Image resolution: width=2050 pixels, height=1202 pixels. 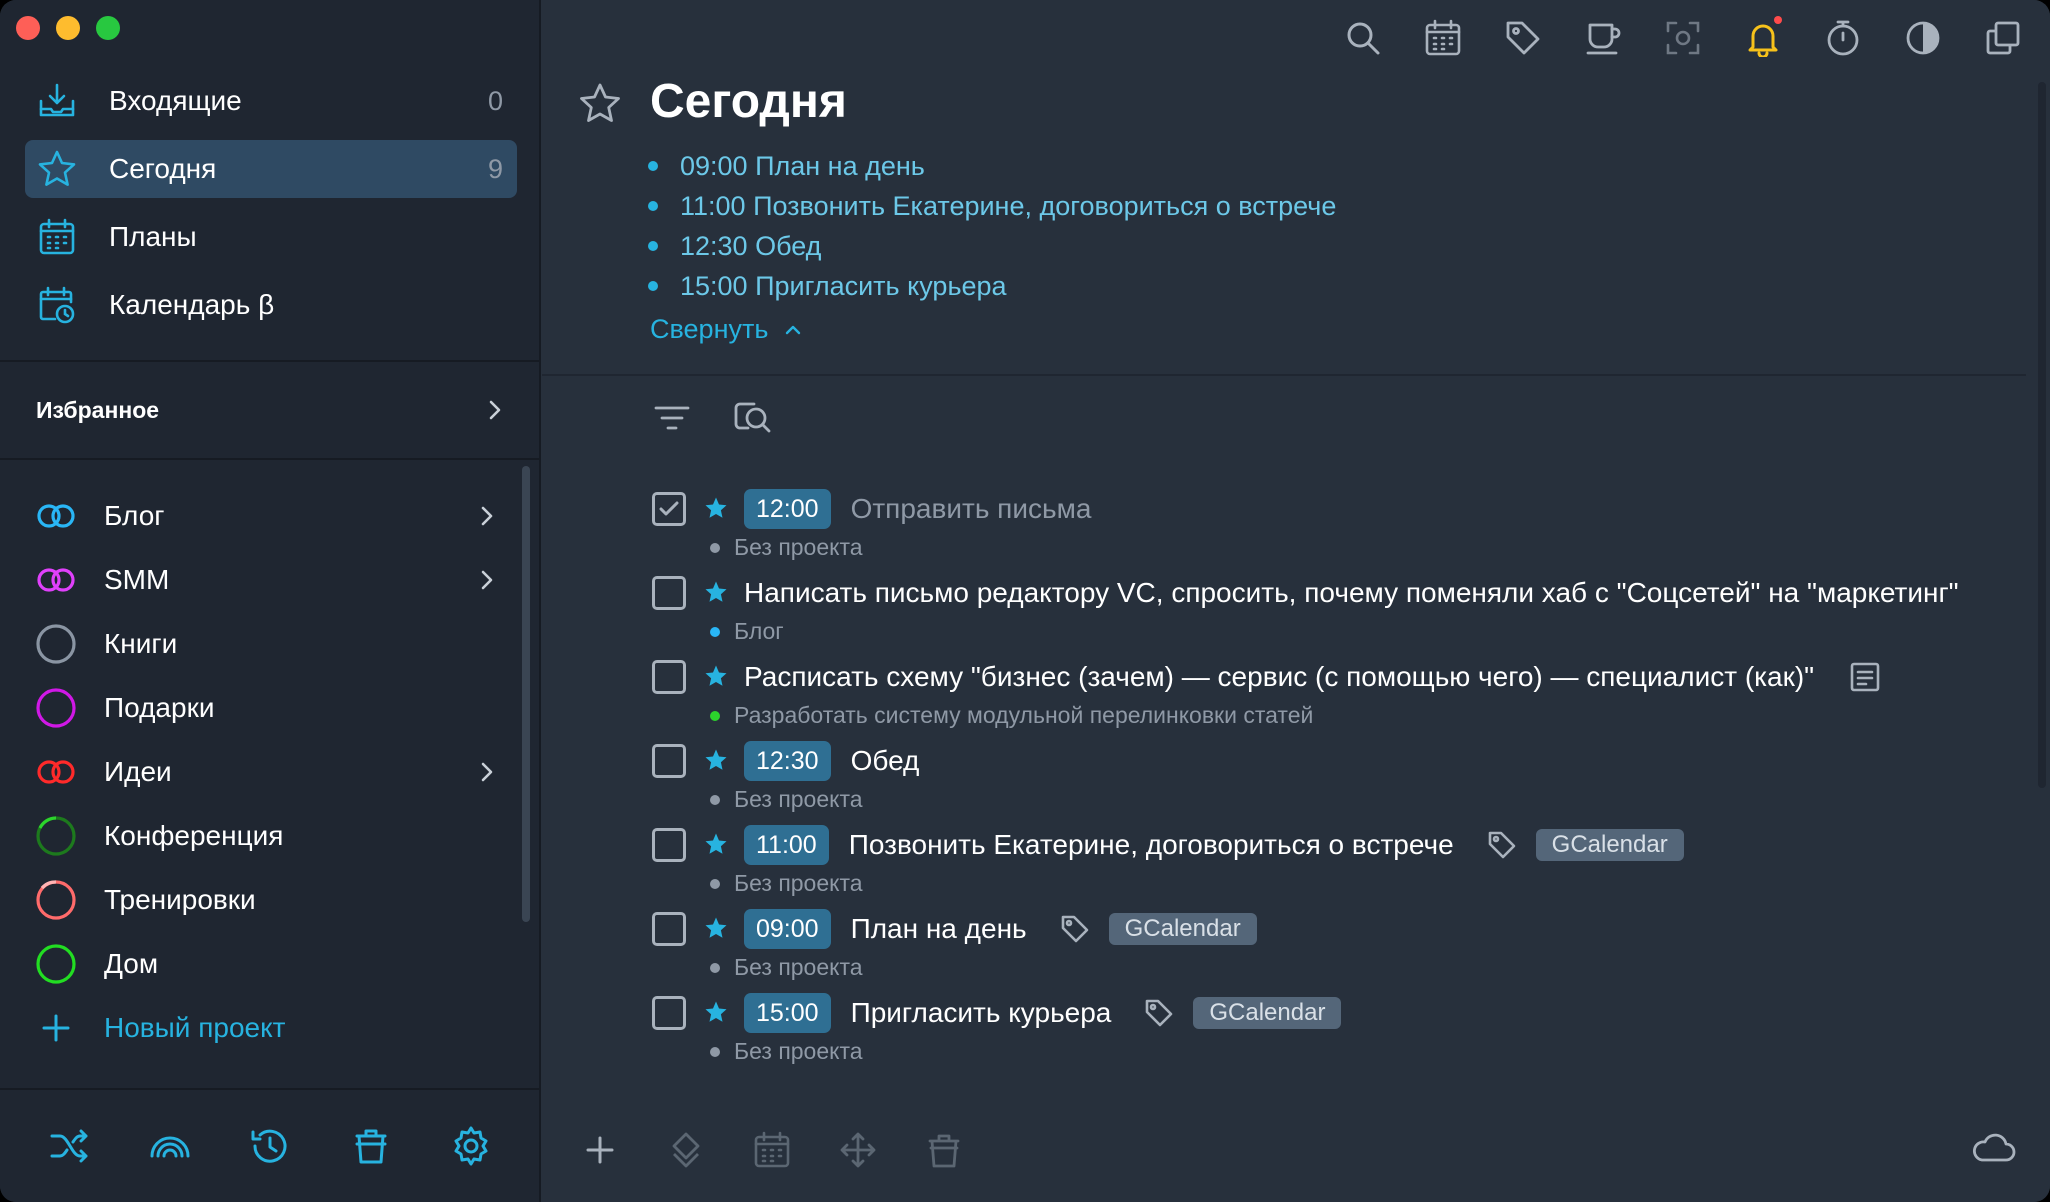 I want to click on contrast-icon, so click(x=1923, y=38).